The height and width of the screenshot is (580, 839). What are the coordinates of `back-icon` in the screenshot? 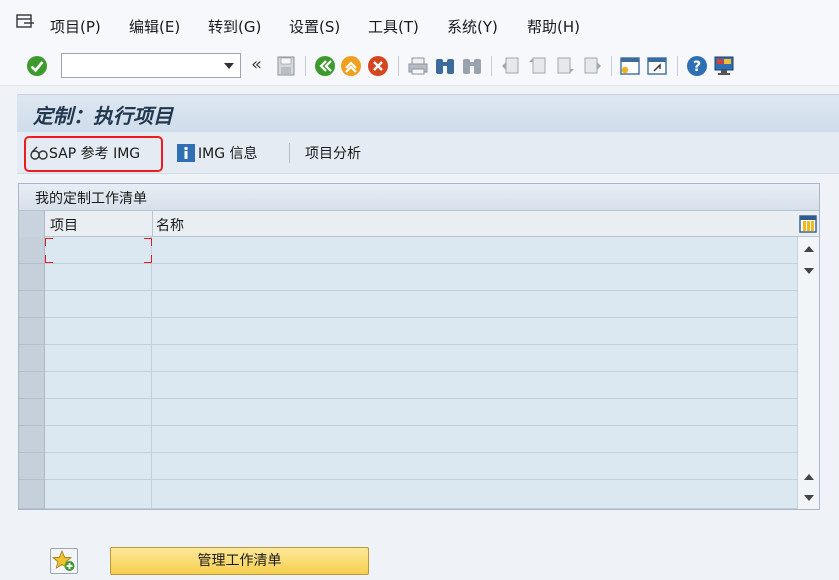 It's located at (325, 66).